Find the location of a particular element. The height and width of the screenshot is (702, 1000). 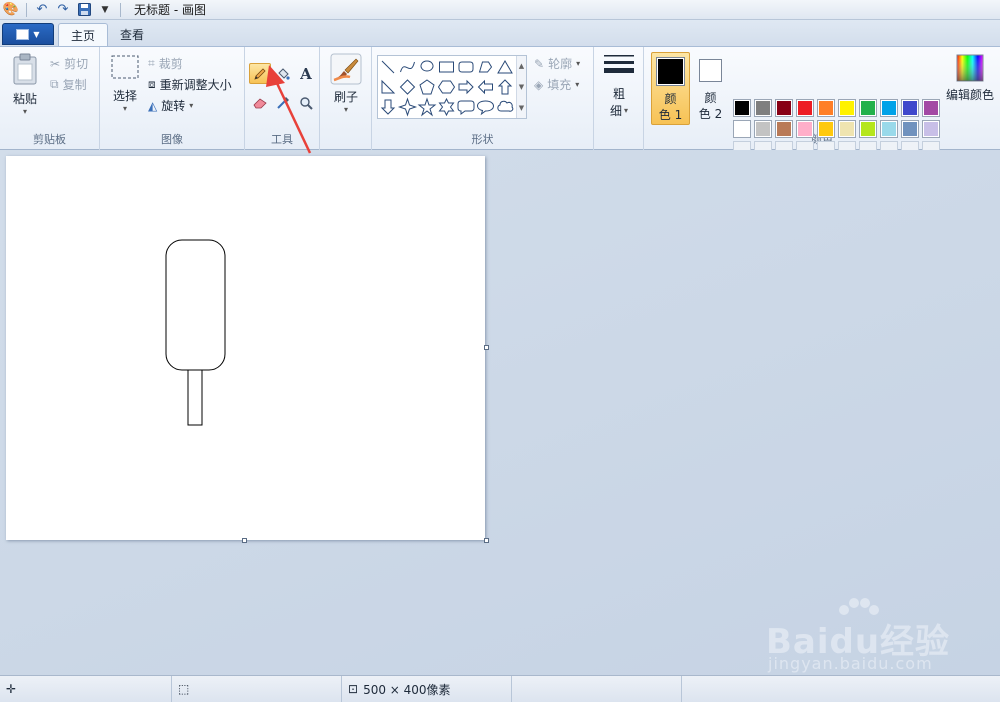

annotation-arrow is located at coordinates (289, 109).